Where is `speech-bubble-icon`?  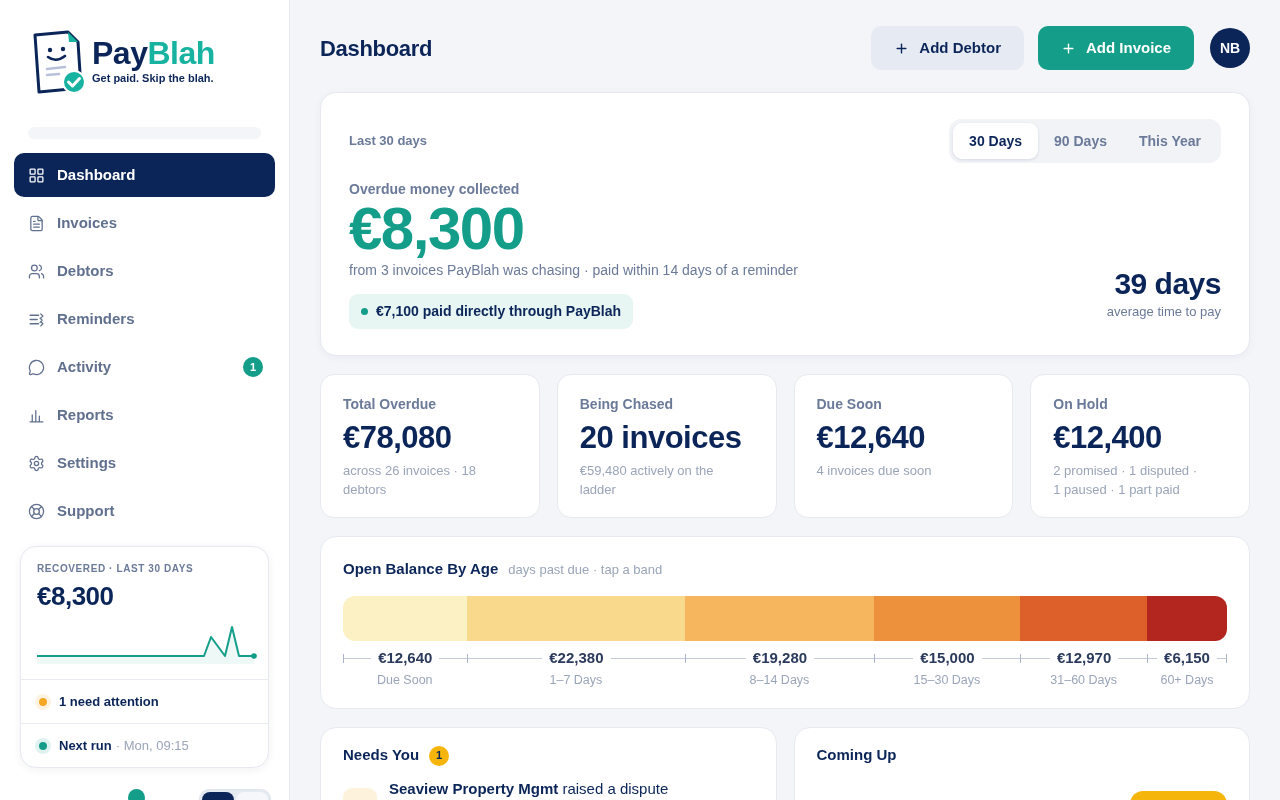 speech-bubble-icon is located at coordinates (36, 367).